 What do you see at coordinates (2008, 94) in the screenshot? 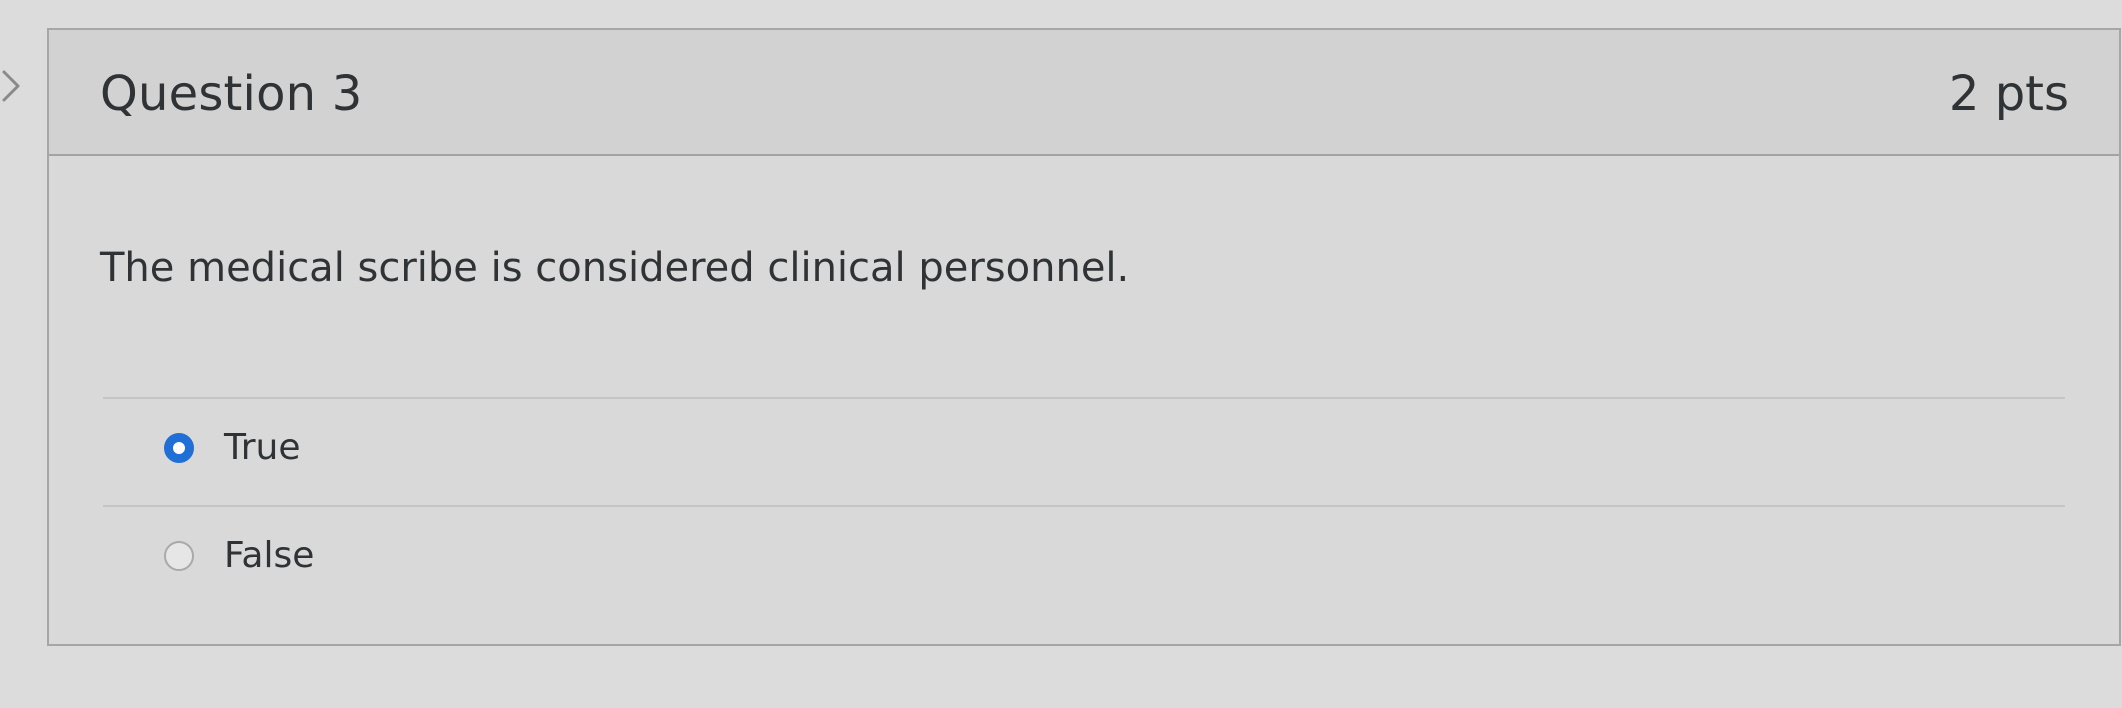
I see `question-points: 2 pts` at bounding box center [2008, 94].